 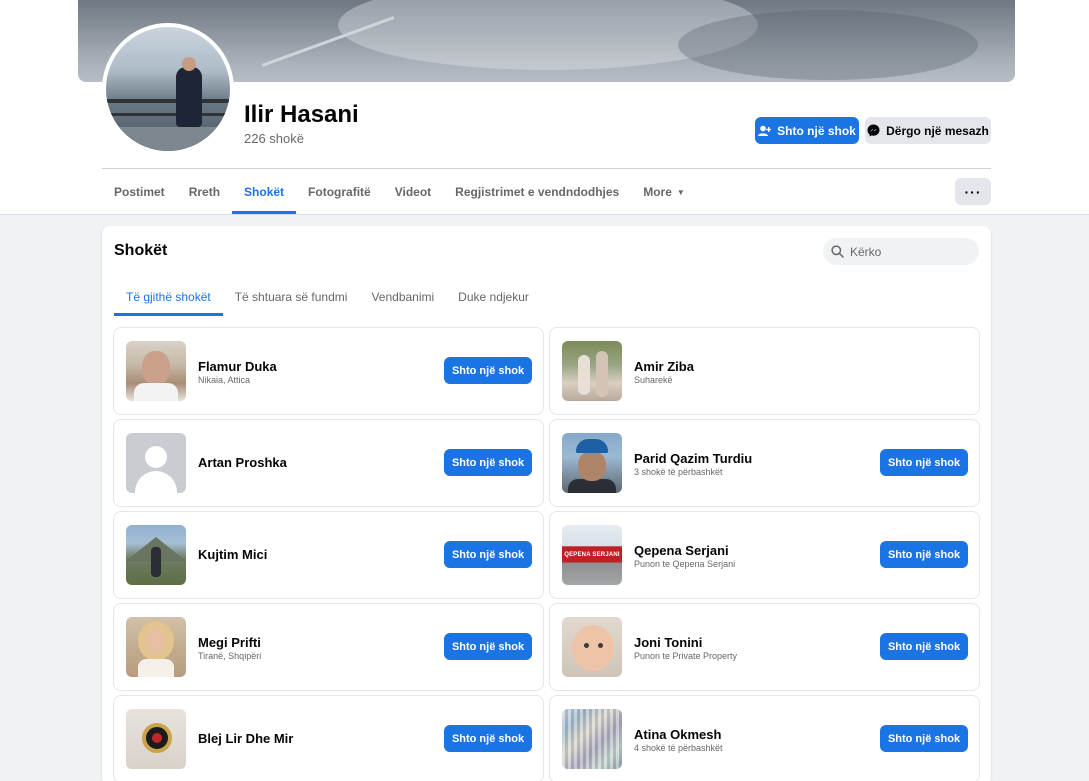 What do you see at coordinates (693, 458) in the screenshot?
I see `friend-name: Parid Qazim Turdiu` at bounding box center [693, 458].